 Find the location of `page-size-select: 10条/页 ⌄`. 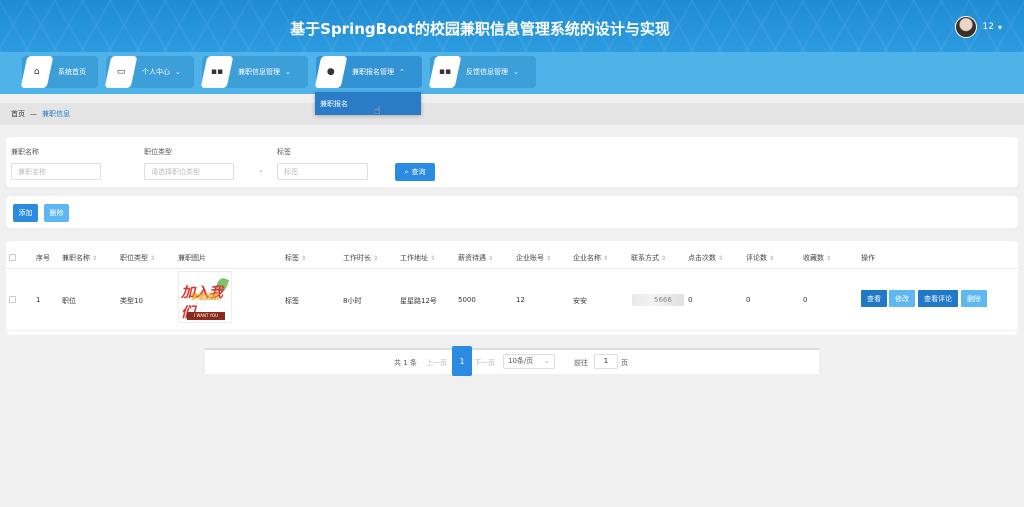

page-size-select: 10条/页 ⌄ is located at coordinates (529, 361).